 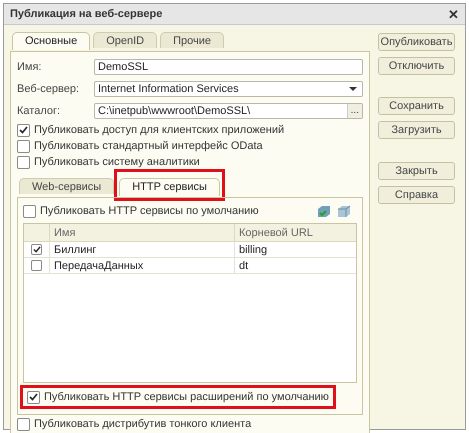 What do you see at coordinates (344, 211) in the screenshot?
I see `uncheck-all-icon` at bounding box center [344, 211].